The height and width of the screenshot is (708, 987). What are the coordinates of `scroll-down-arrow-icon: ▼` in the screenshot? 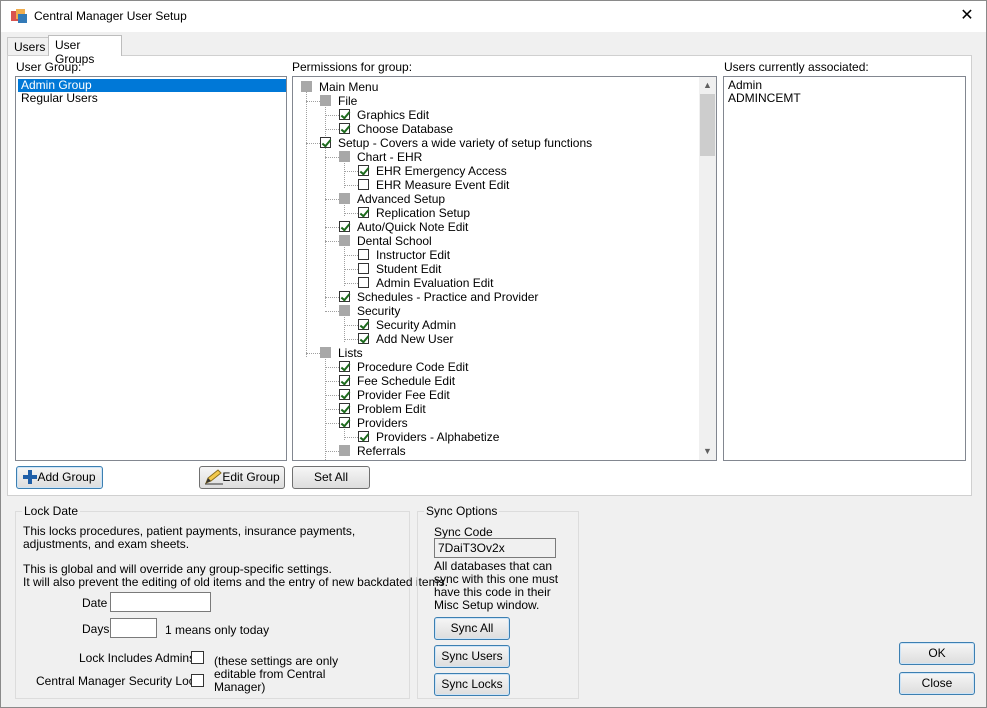 It's located at (707, 451).